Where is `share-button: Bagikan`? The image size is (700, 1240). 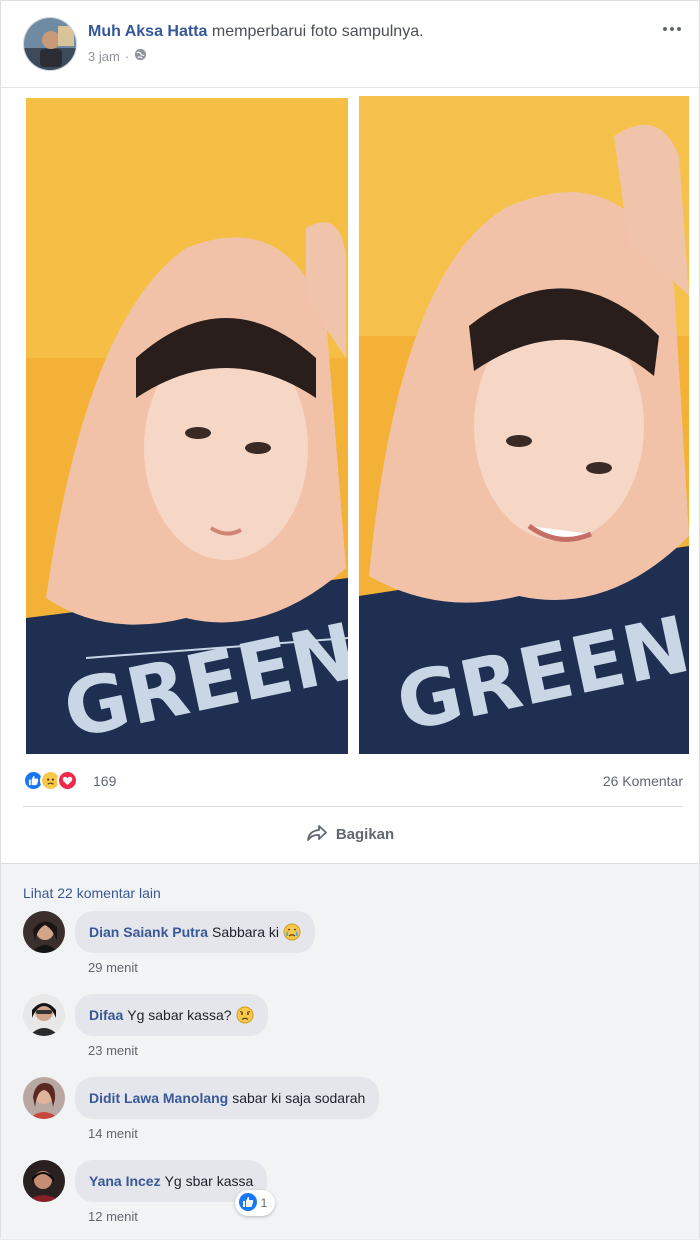
share-button: Bagikan is located at coordinates (350, 834).